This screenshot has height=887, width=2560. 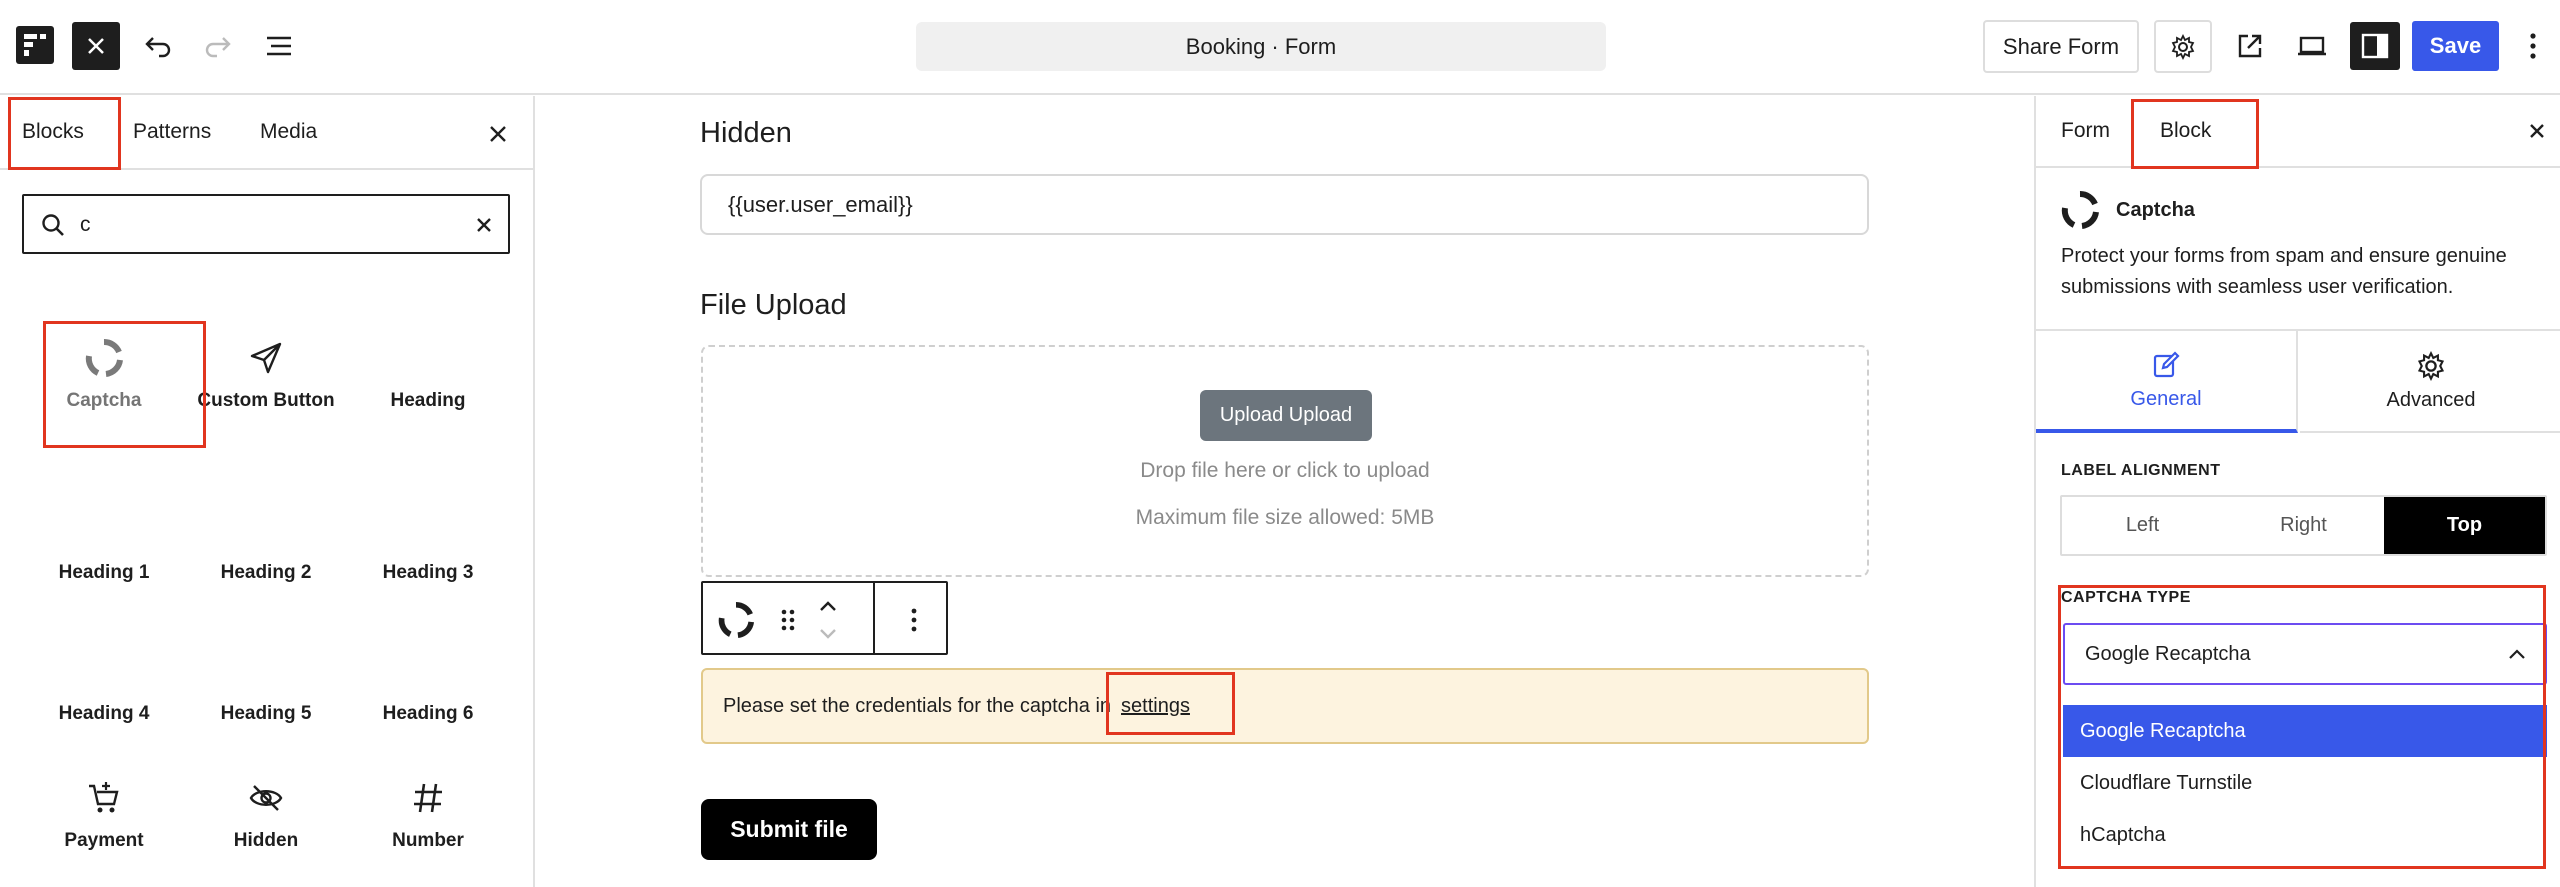 I want to click on block-label: Payment, so click(x=104, y=840).